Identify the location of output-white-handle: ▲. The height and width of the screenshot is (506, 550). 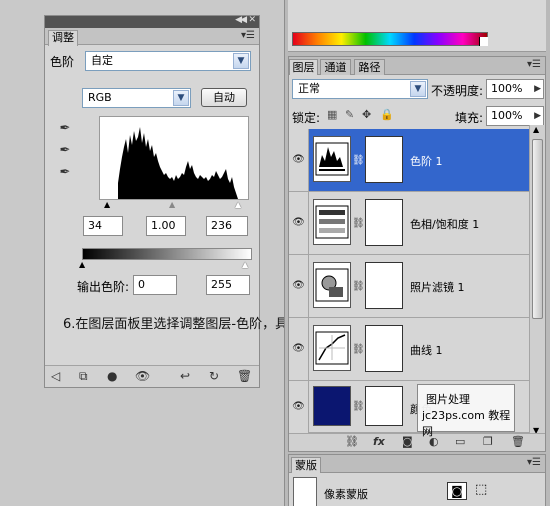
(245, 264).